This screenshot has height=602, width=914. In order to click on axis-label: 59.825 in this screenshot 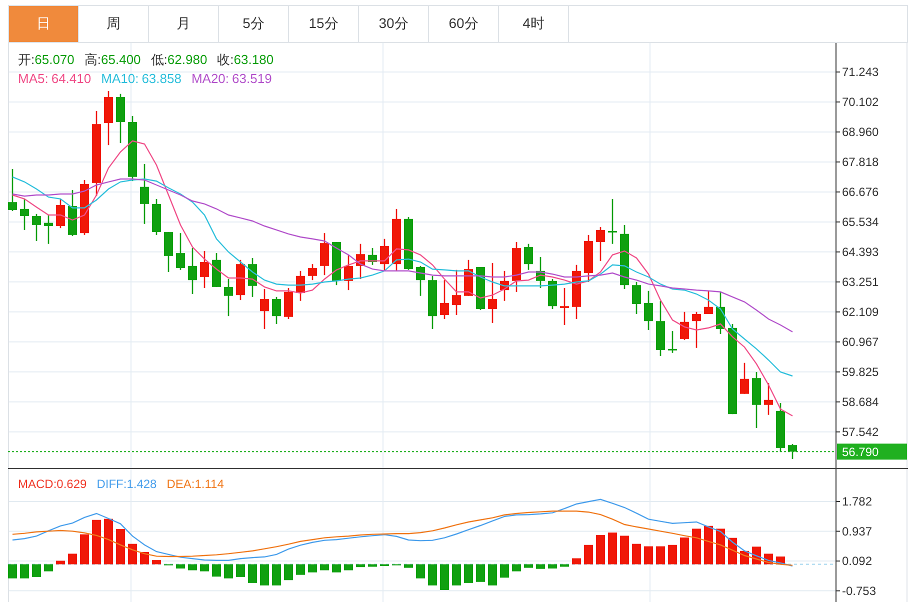, I will do `click(860, 371)`.